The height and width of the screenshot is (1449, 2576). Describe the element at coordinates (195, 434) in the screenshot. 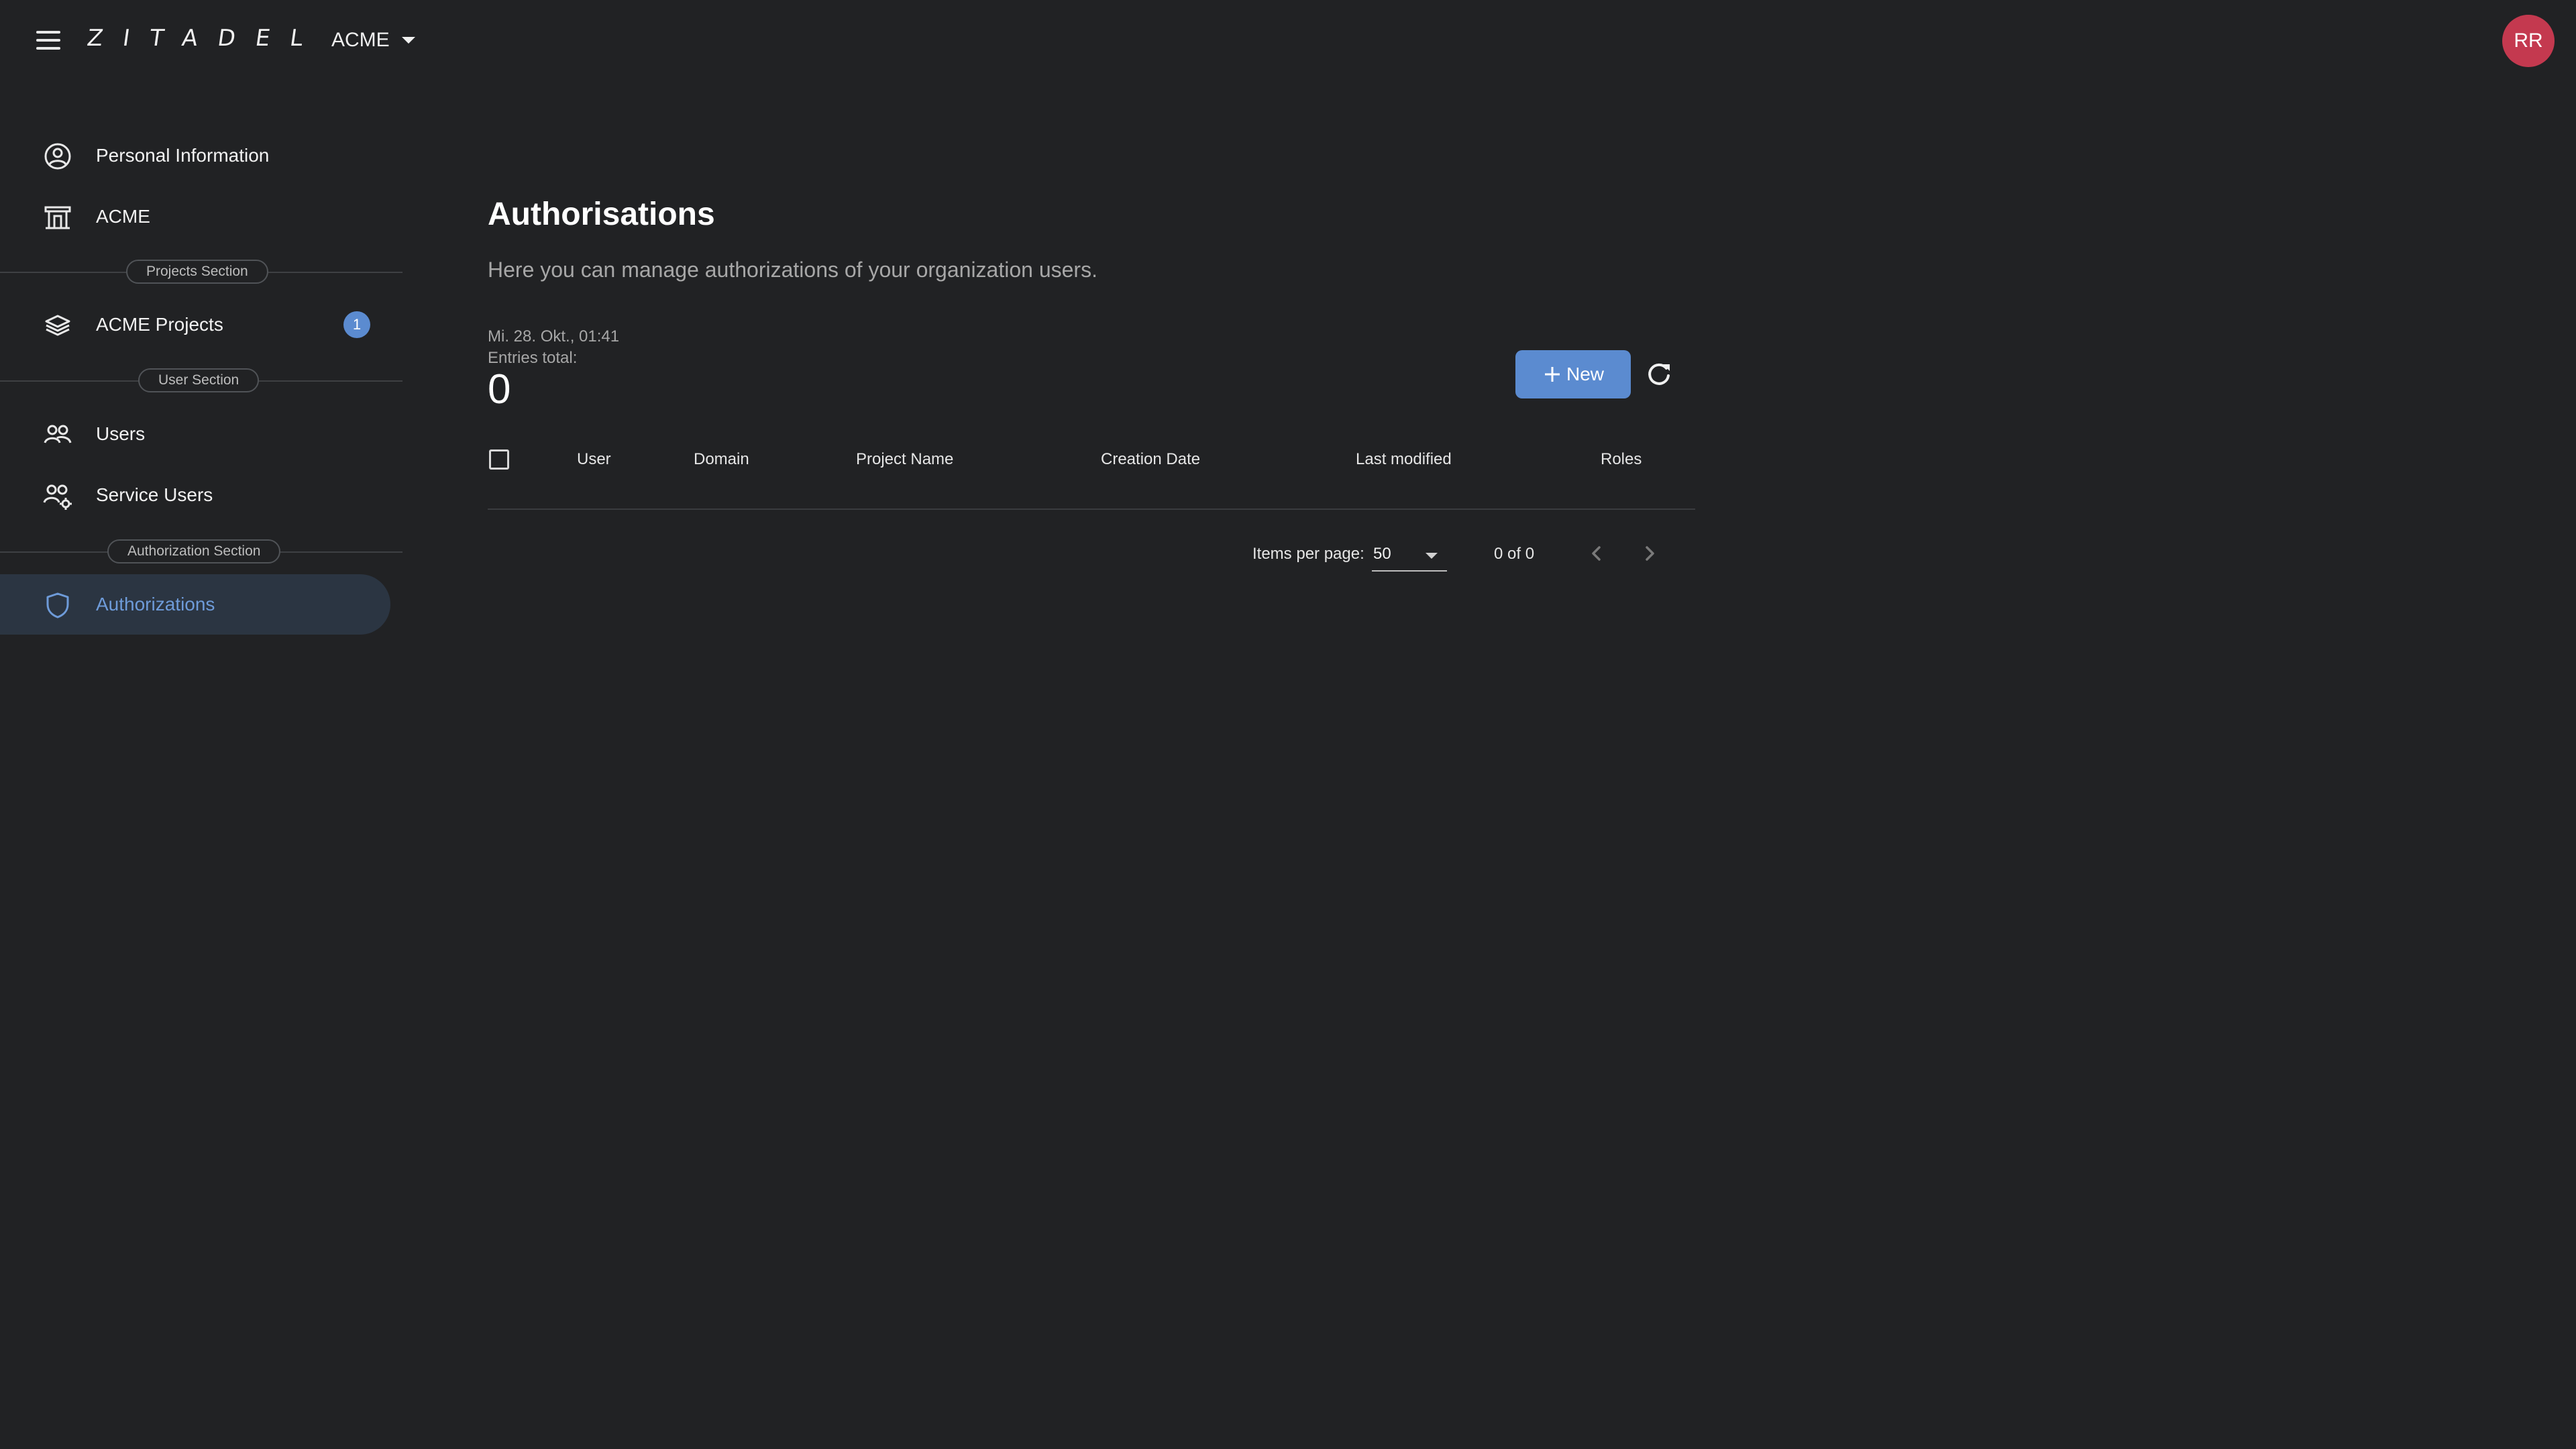

I see `sidebar-item-users: Users` at that location.